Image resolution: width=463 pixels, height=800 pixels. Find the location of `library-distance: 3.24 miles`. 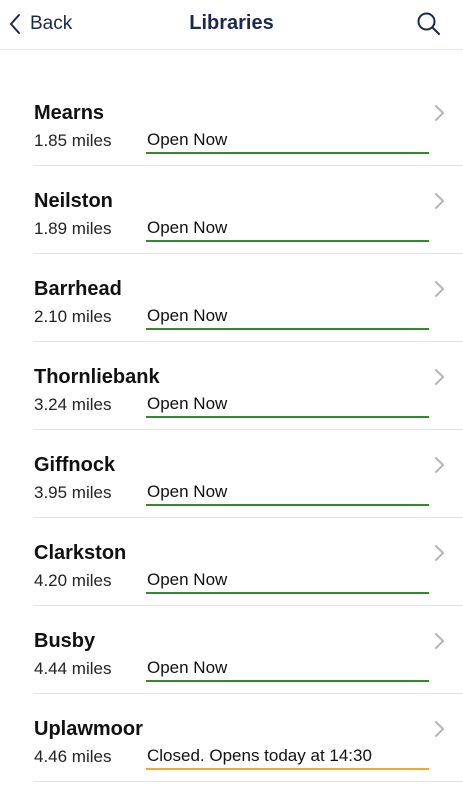

library-distance: 3.24 miles is located at coordinates (73, 404).